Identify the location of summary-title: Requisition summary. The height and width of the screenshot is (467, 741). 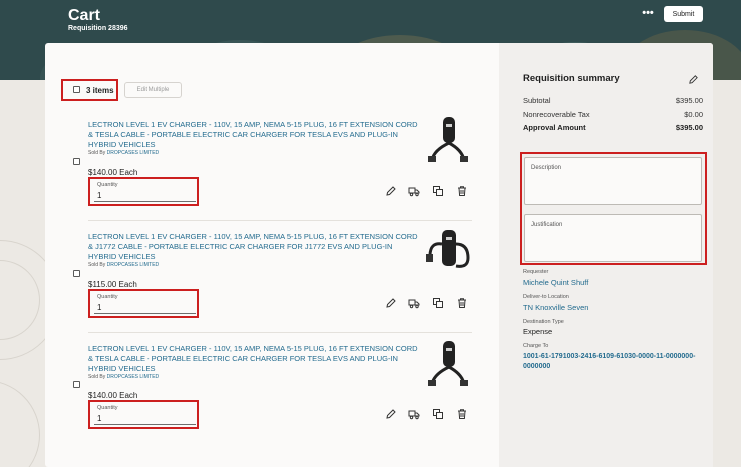
(571, 78).